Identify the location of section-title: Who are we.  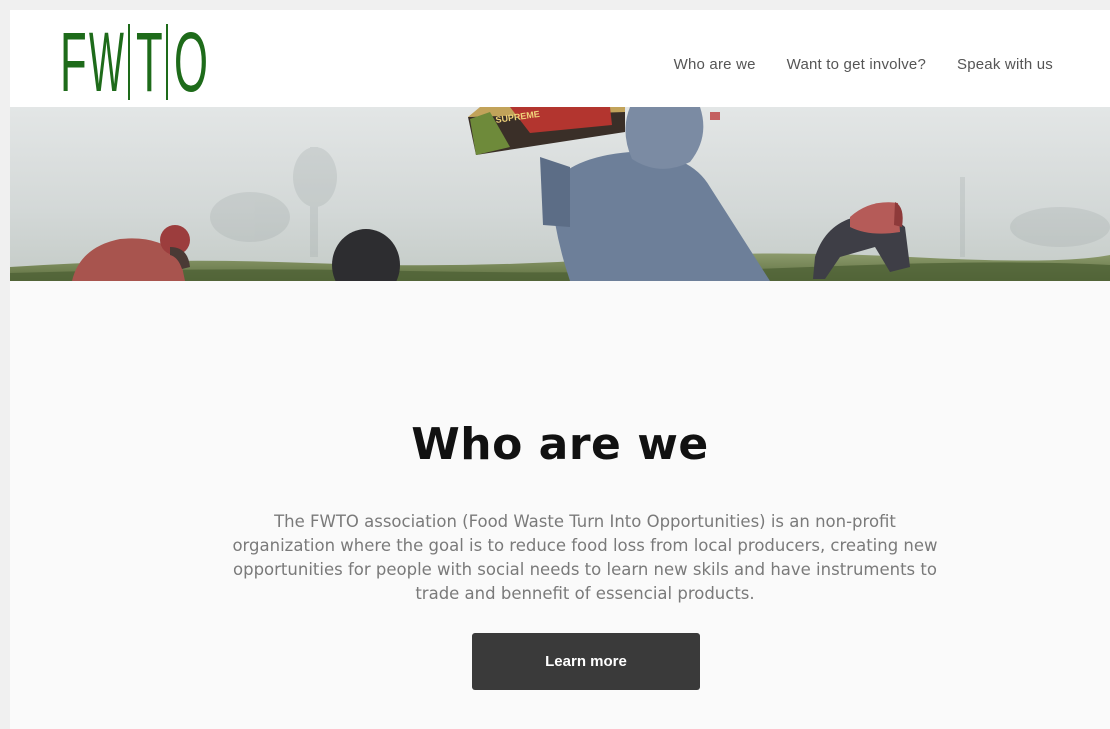
(560, 444).